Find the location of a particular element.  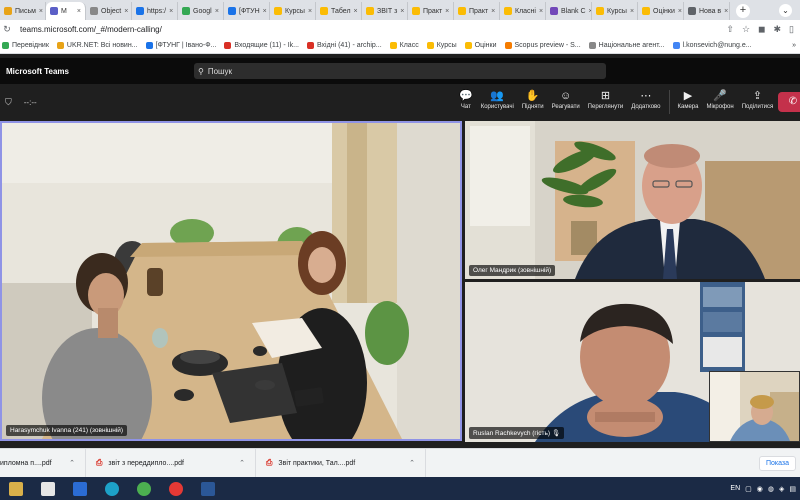

tab-label: Googl is located at coordinates (202, 11).